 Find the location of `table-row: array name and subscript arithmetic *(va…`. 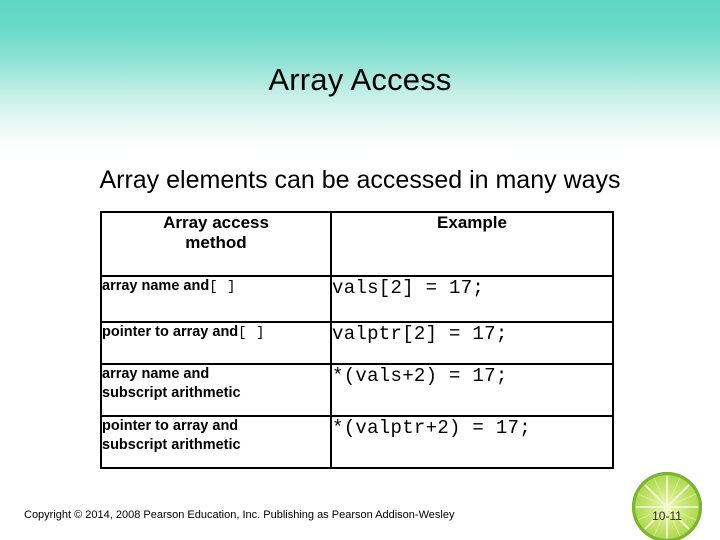

table-row: array name and subscript arithmetic *(va… is located at coordinates (357, 390).